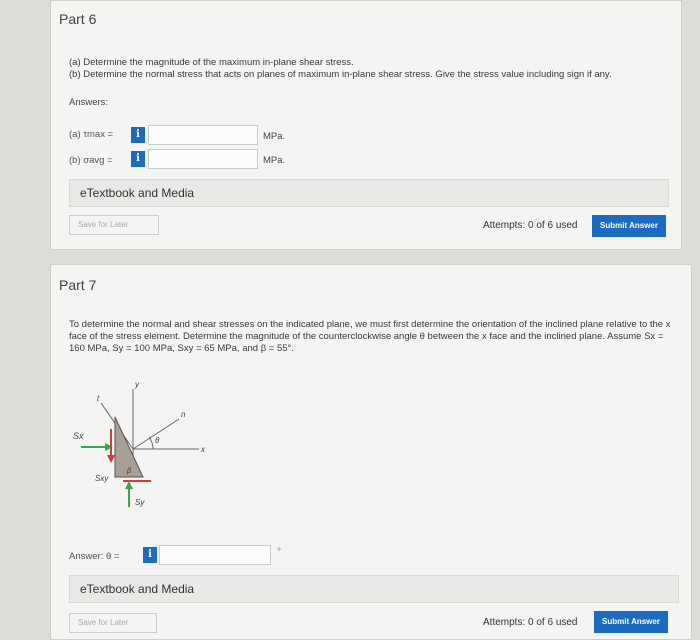 The image size is (700, 640). I want to click on row-b-label: (b) σavg =, so click(91, 160).